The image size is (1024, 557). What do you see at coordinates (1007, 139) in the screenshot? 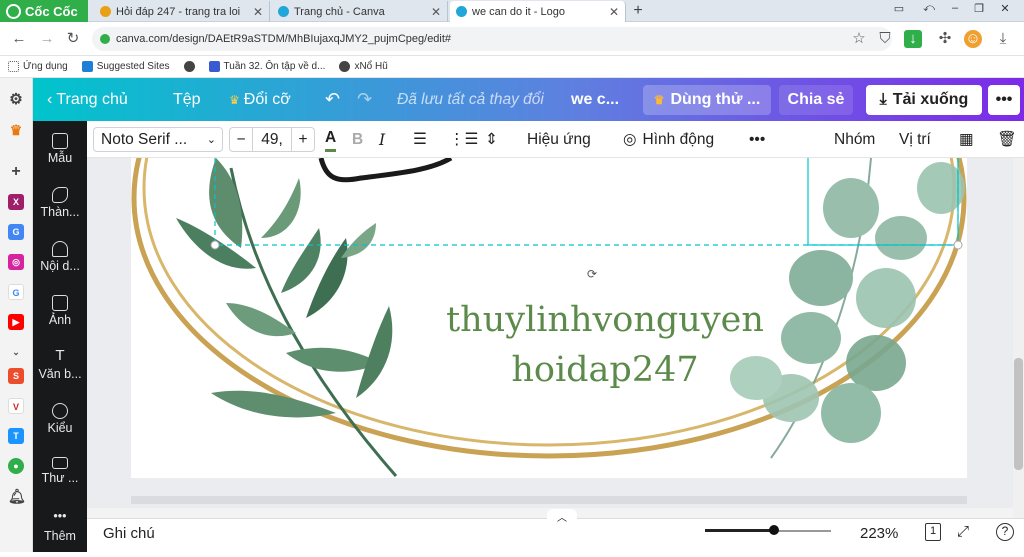
I see `trash-icon: 🗑︎` at bounding box center [1007, 139].